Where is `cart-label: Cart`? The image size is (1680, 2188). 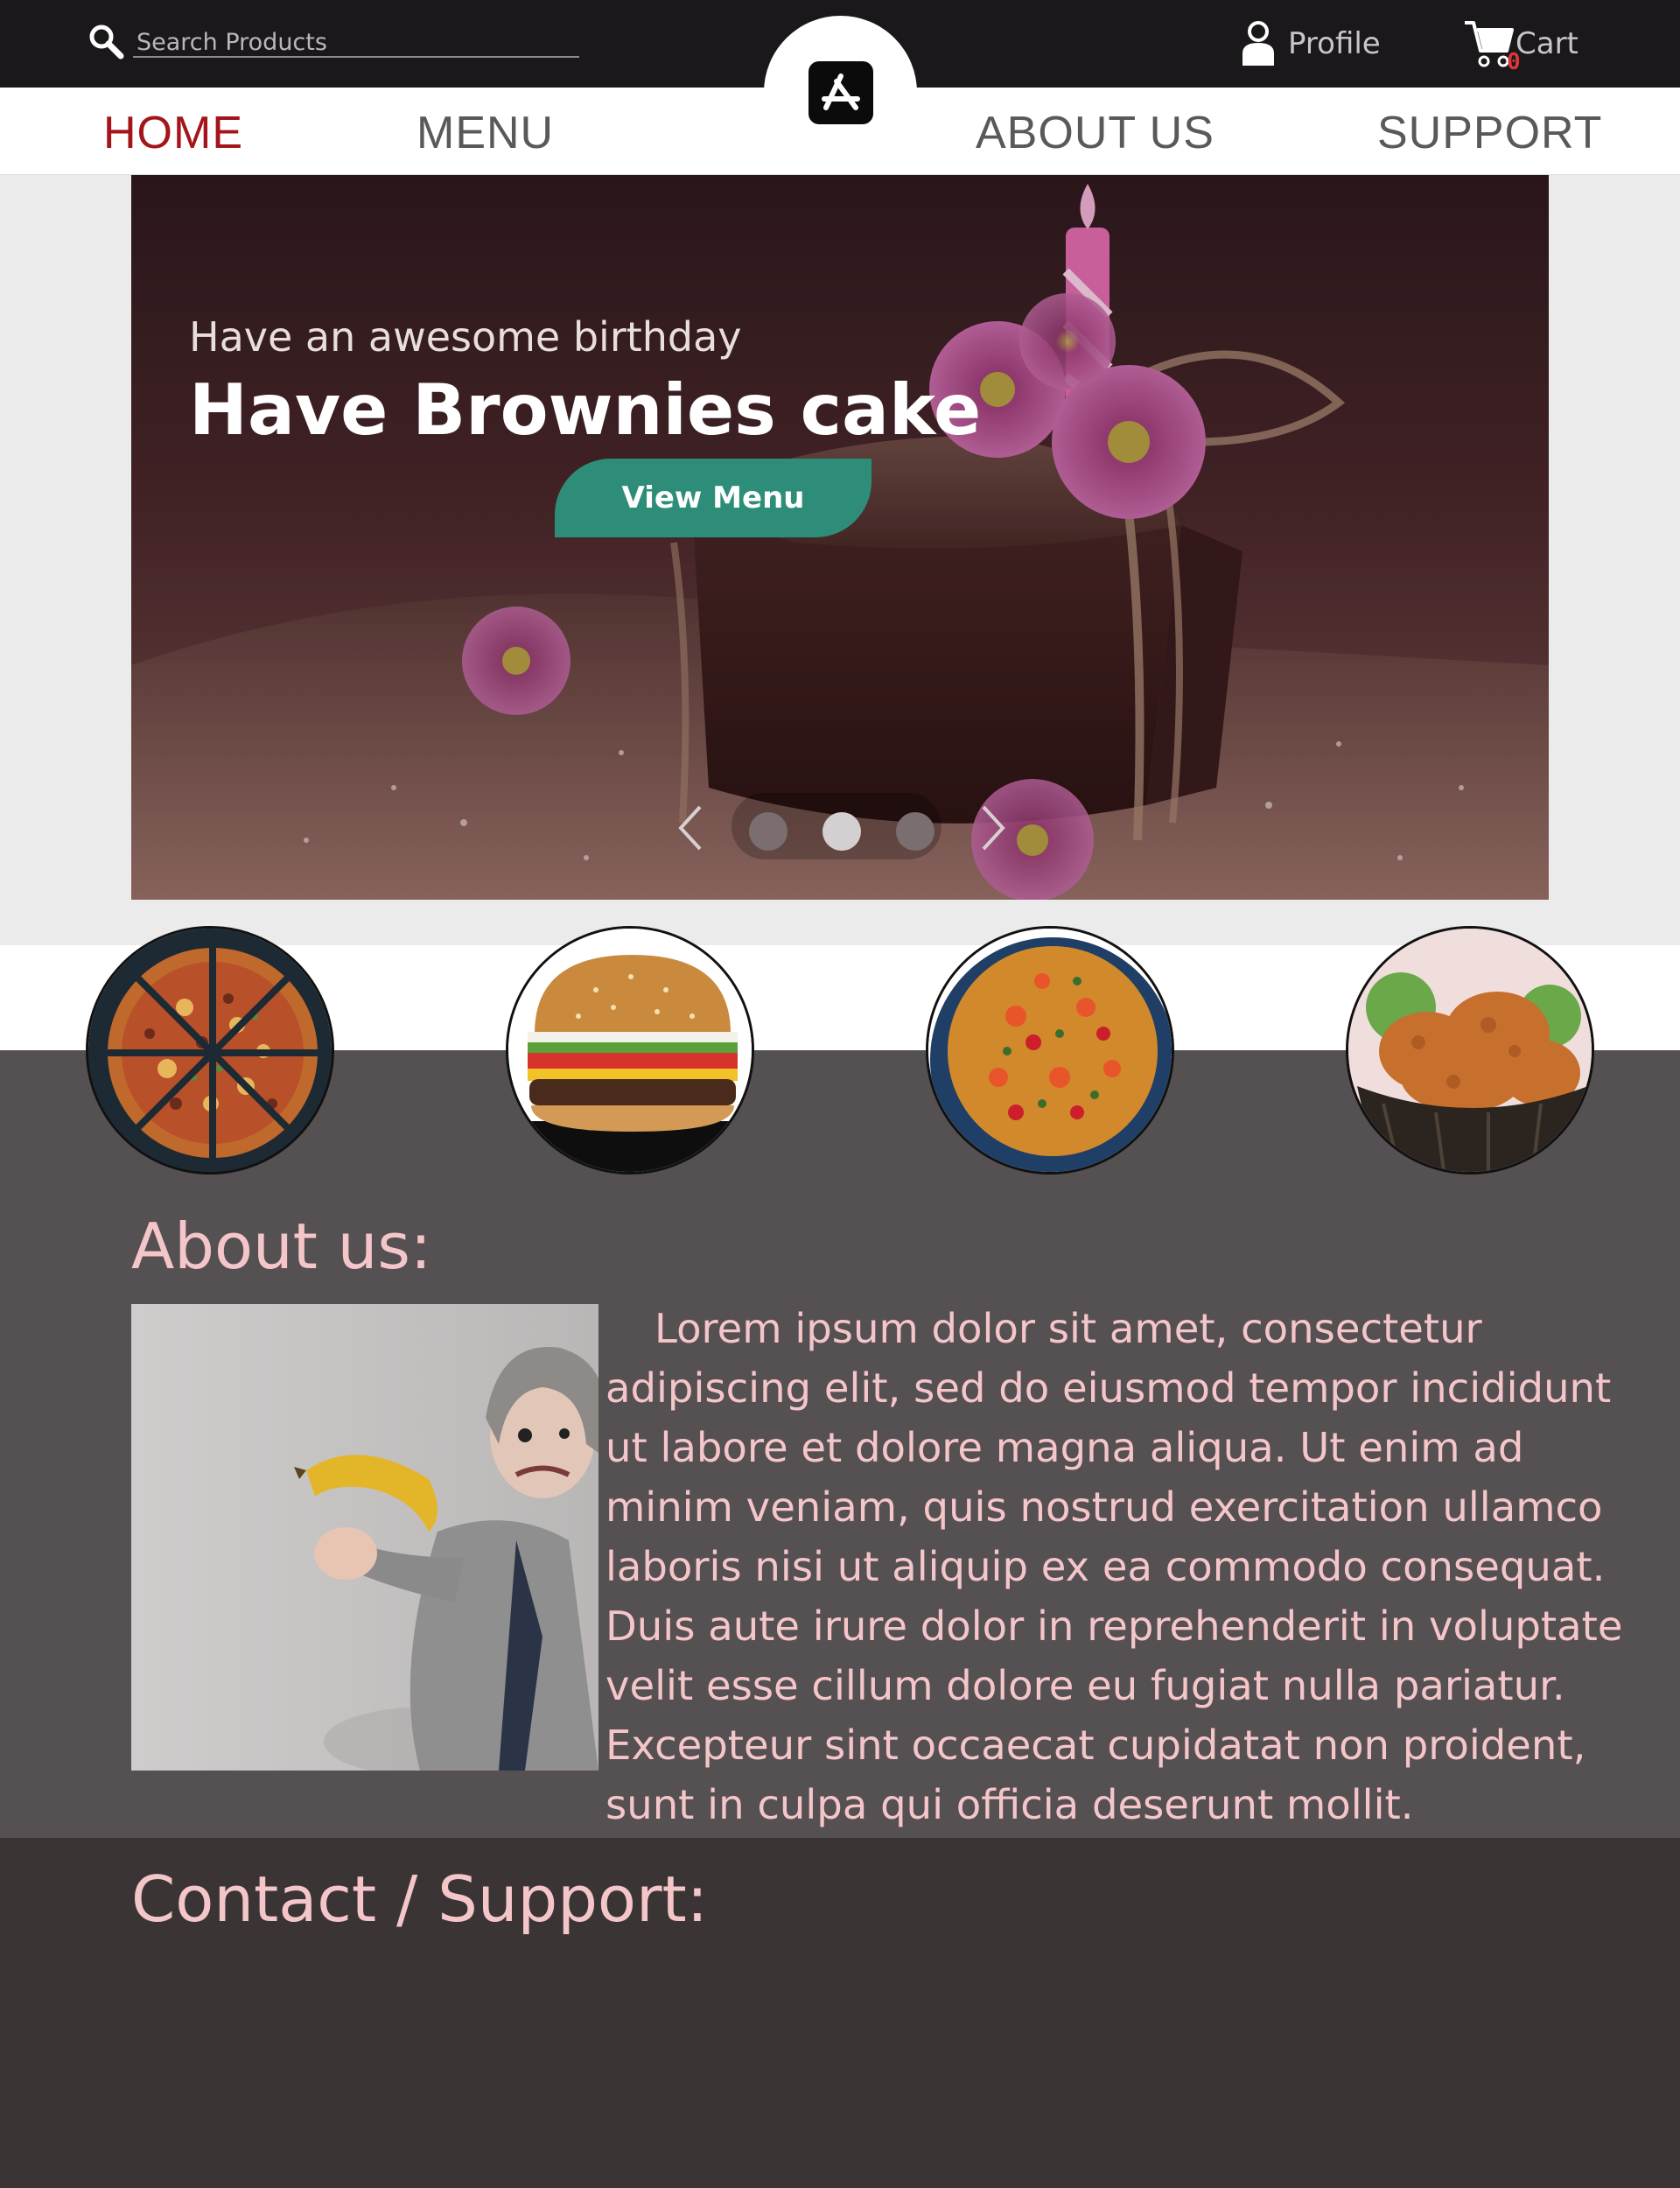
cart-label: Cart is located at coordinates (1547, 43).